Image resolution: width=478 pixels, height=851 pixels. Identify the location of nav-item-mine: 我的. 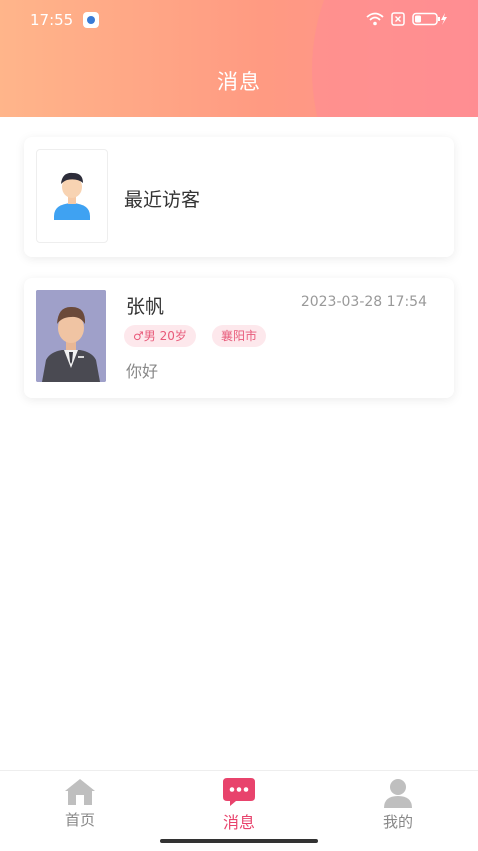
(398, 804).